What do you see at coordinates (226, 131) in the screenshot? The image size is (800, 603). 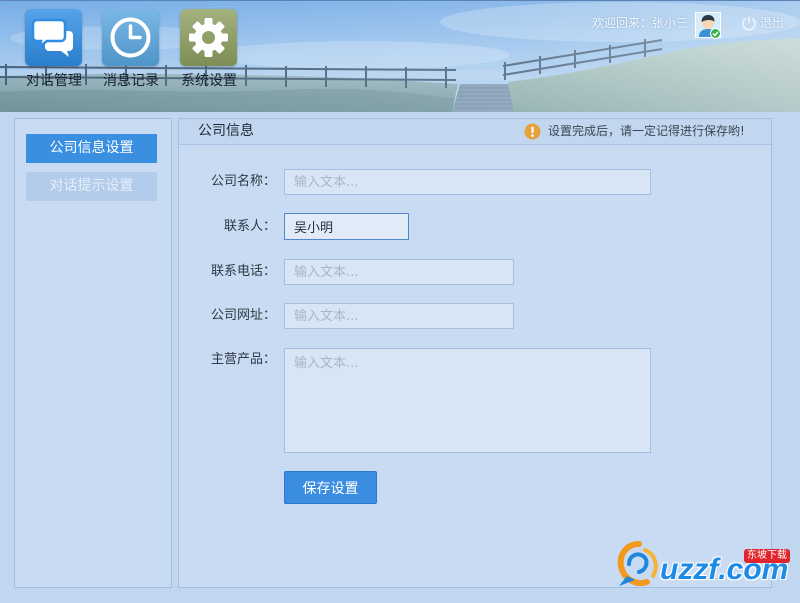 I see `panel-title: 公司信息` at bounding box center [226, 131].